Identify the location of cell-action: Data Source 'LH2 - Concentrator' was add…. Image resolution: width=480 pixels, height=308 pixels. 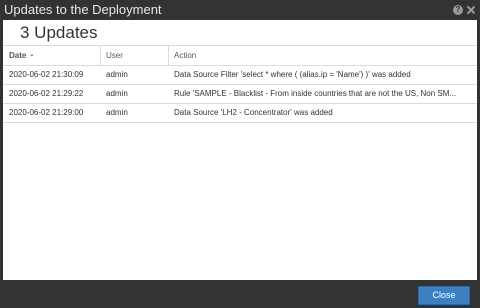
(253, 112).